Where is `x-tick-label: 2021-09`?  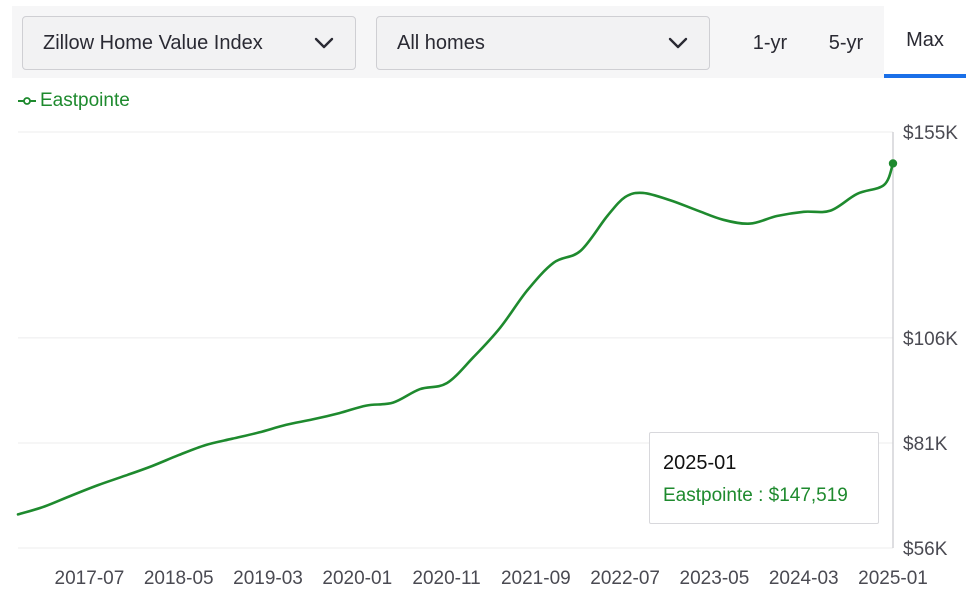 x-tick-label: 2021-09 is located at coordinates (536, 578).